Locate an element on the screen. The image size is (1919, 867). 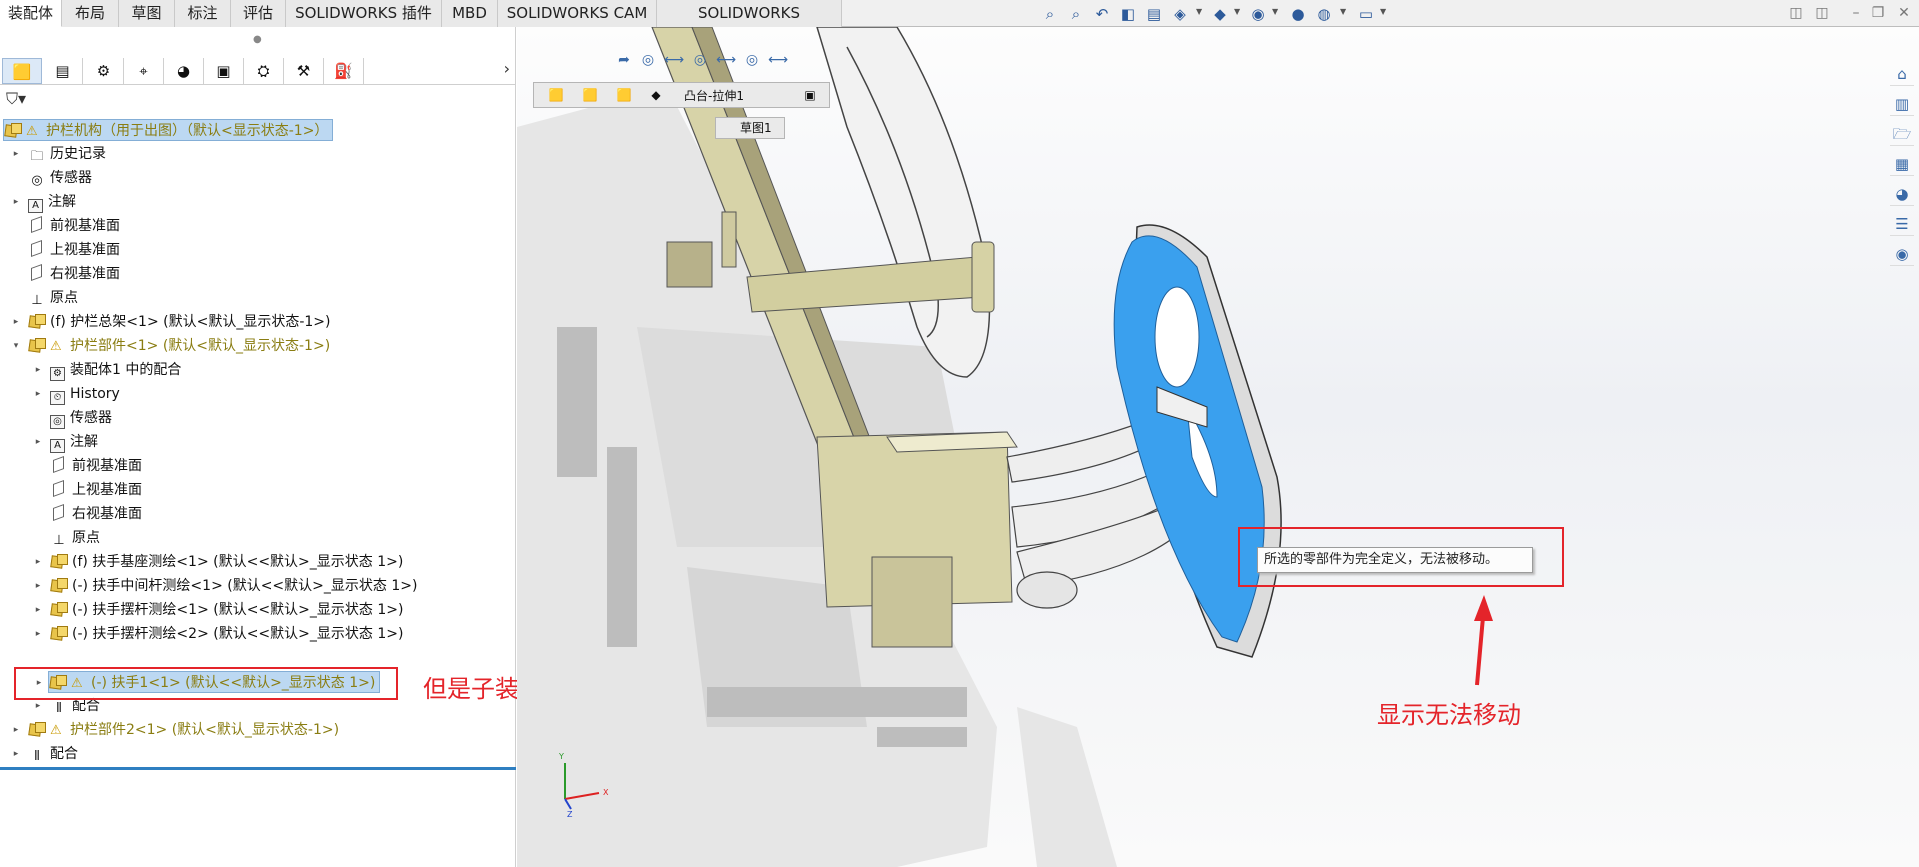
file-explorer-icon: 🗁 is located at coordinates (1902, 134).